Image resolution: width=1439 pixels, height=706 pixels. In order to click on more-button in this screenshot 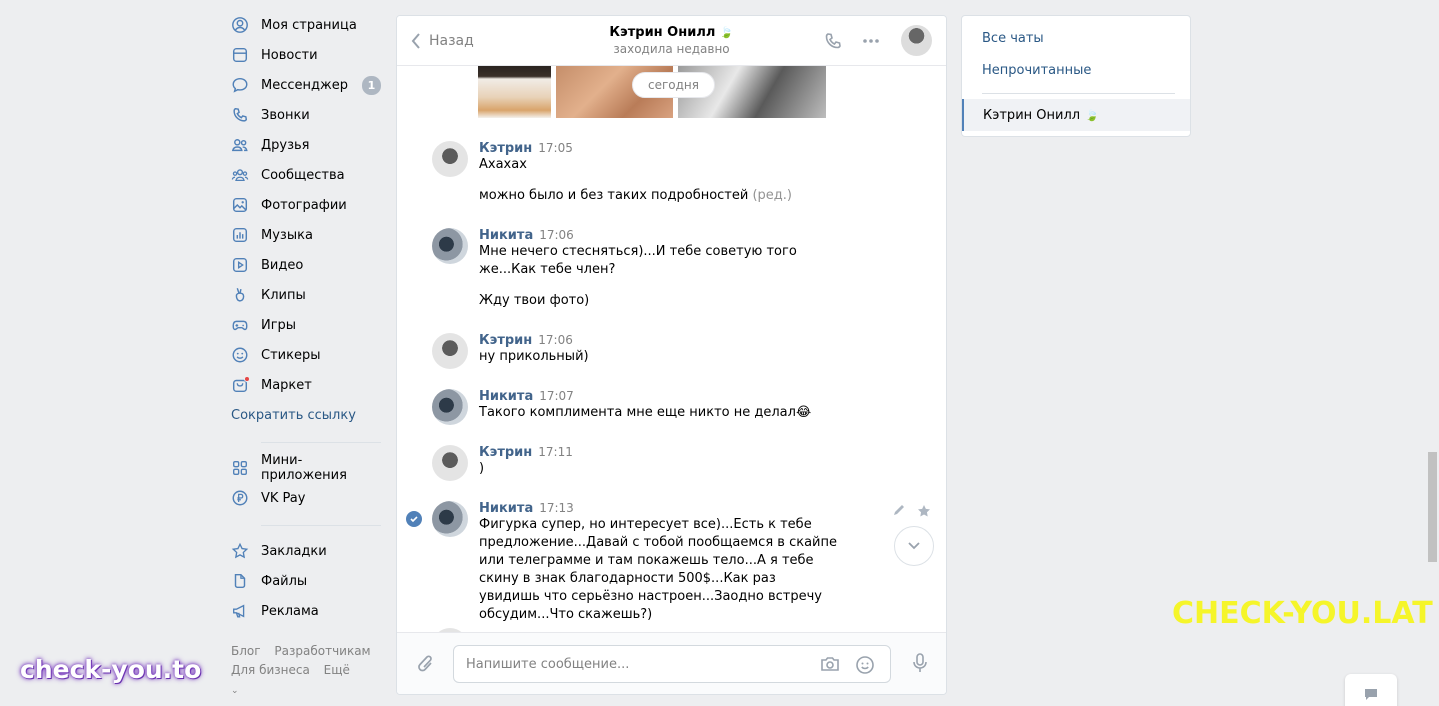, I will do `click(871, 43)`.